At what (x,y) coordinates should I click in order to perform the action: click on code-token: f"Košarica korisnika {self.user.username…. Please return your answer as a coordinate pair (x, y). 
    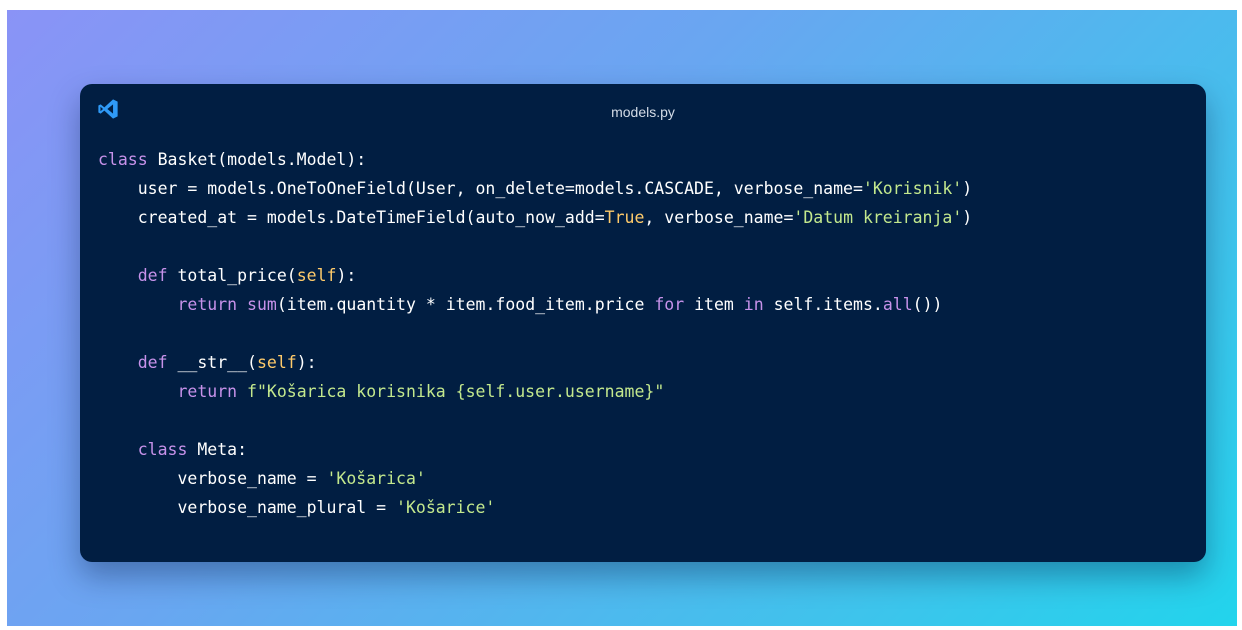
    Looking at the image, I should click on (456, 391).